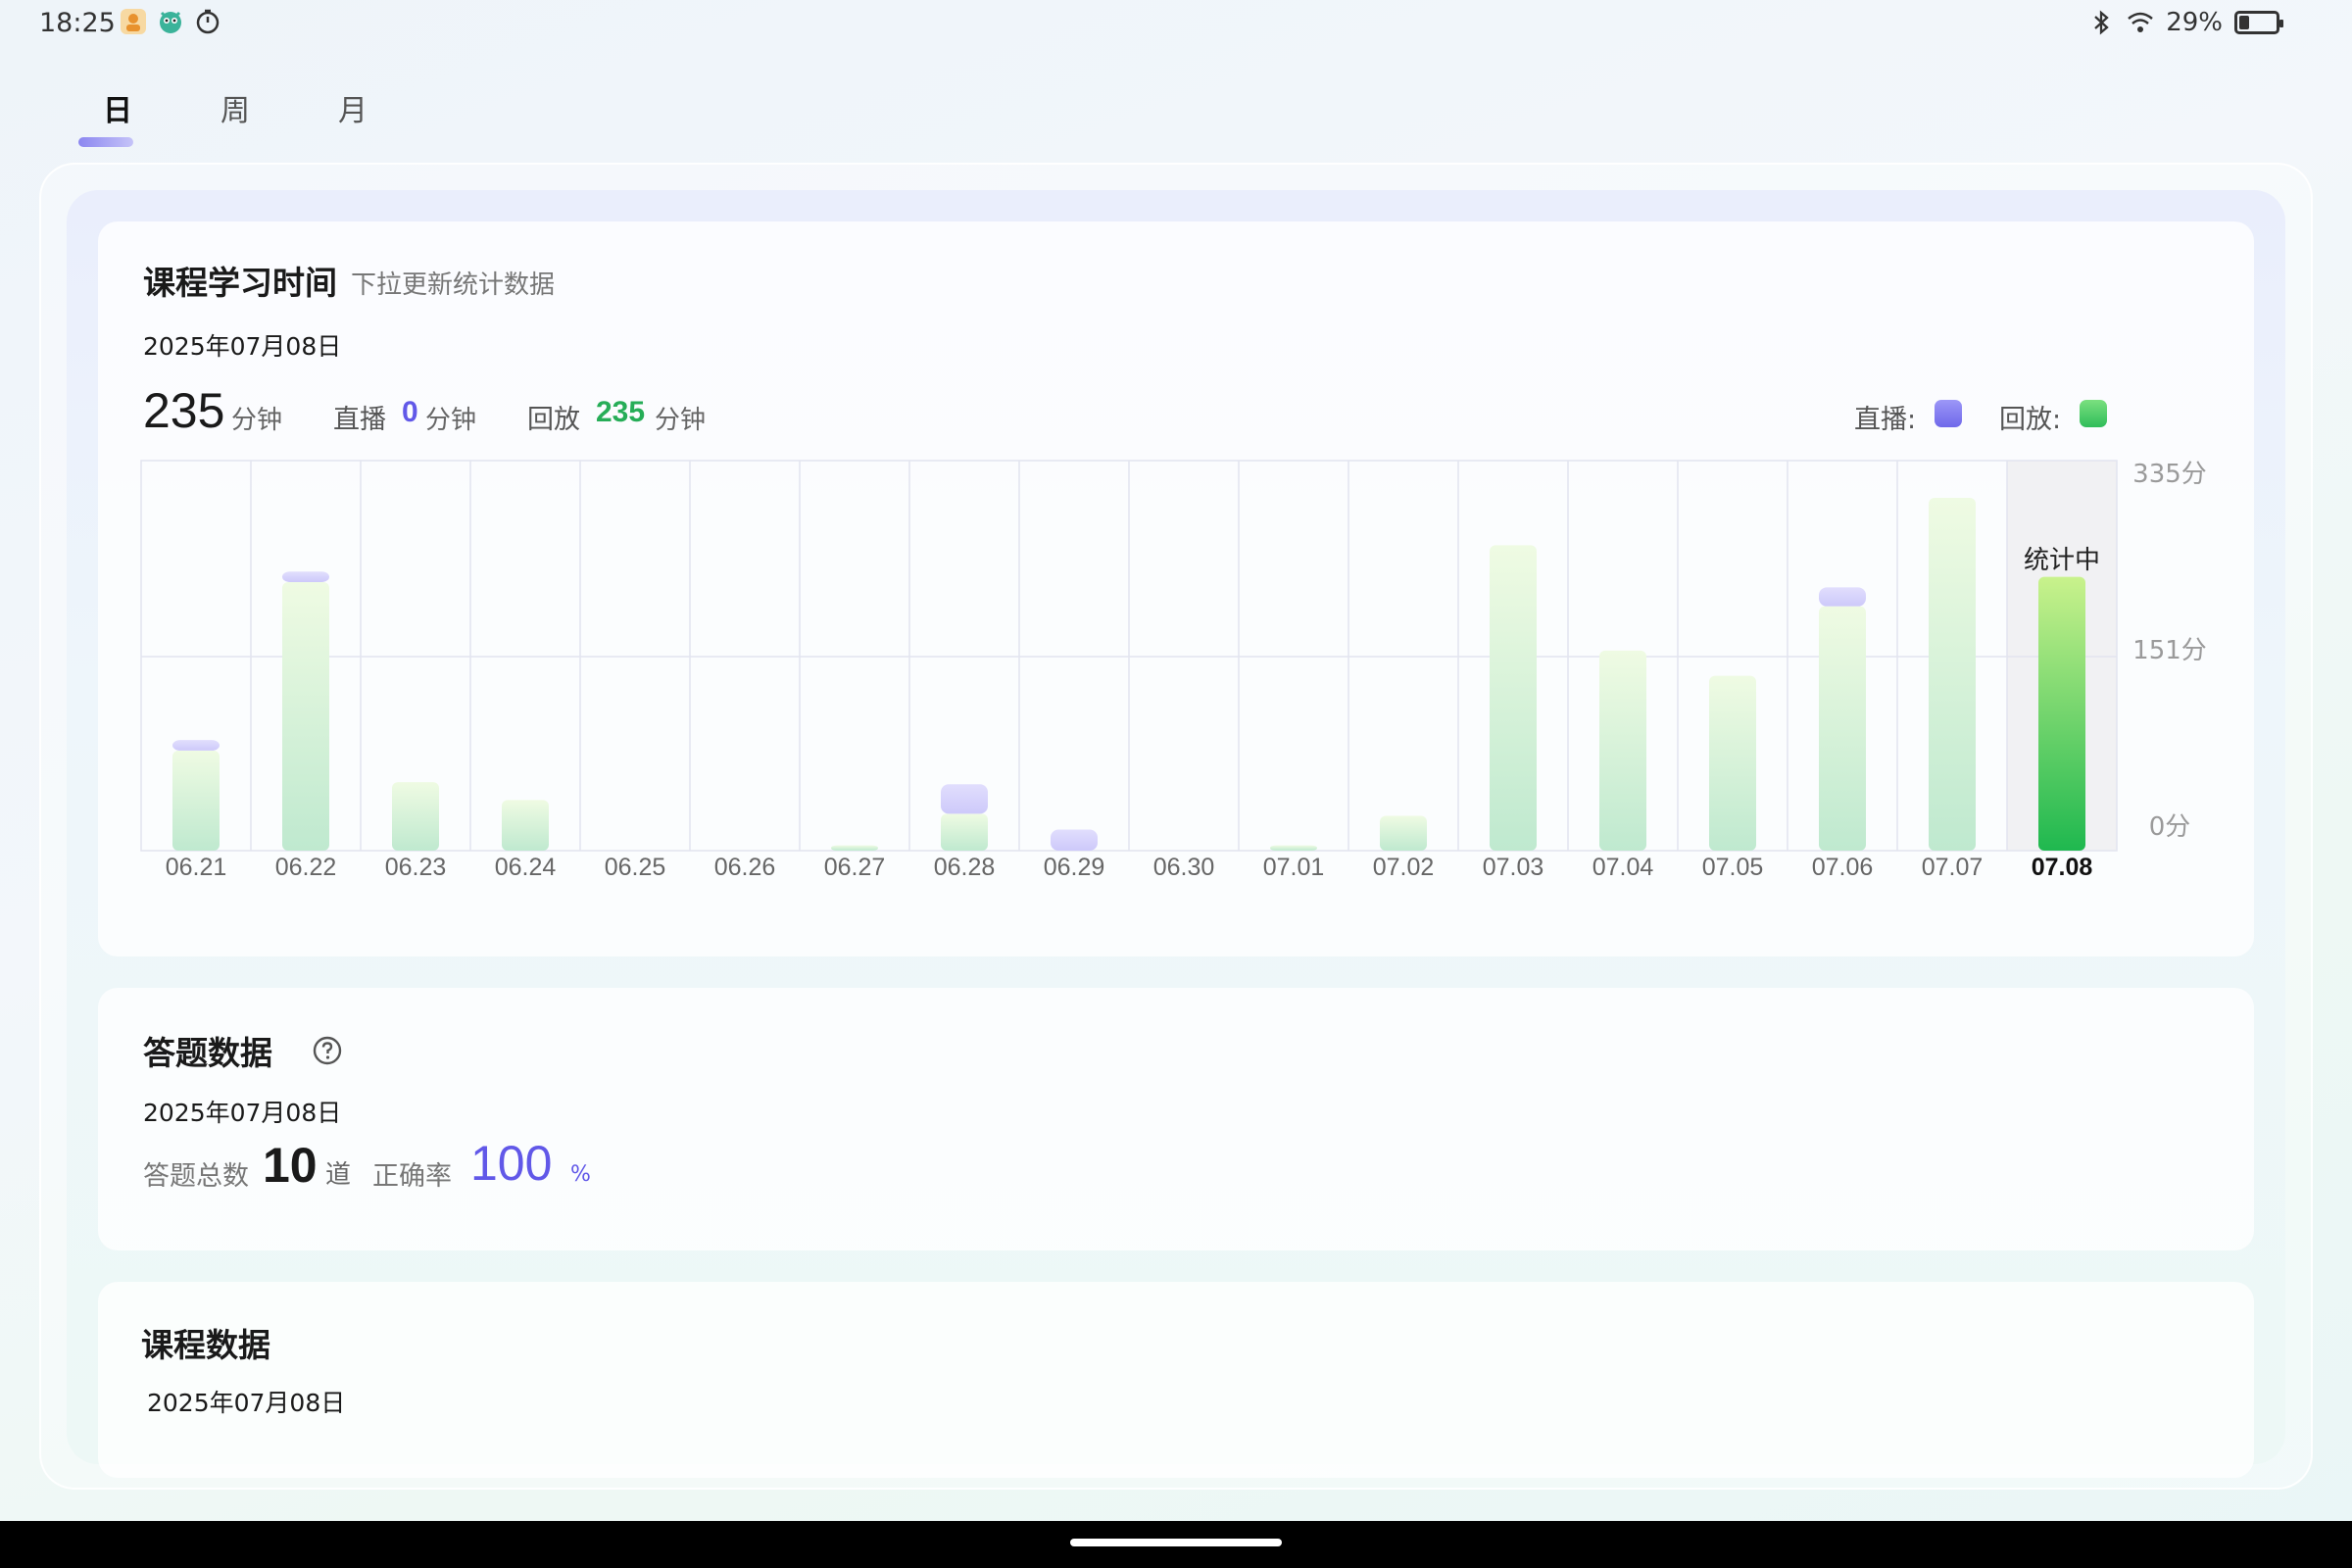  Describe the element at coordinates (1294, 867) in the screenshot. I see `x-tick-label: 07.01` at that location.